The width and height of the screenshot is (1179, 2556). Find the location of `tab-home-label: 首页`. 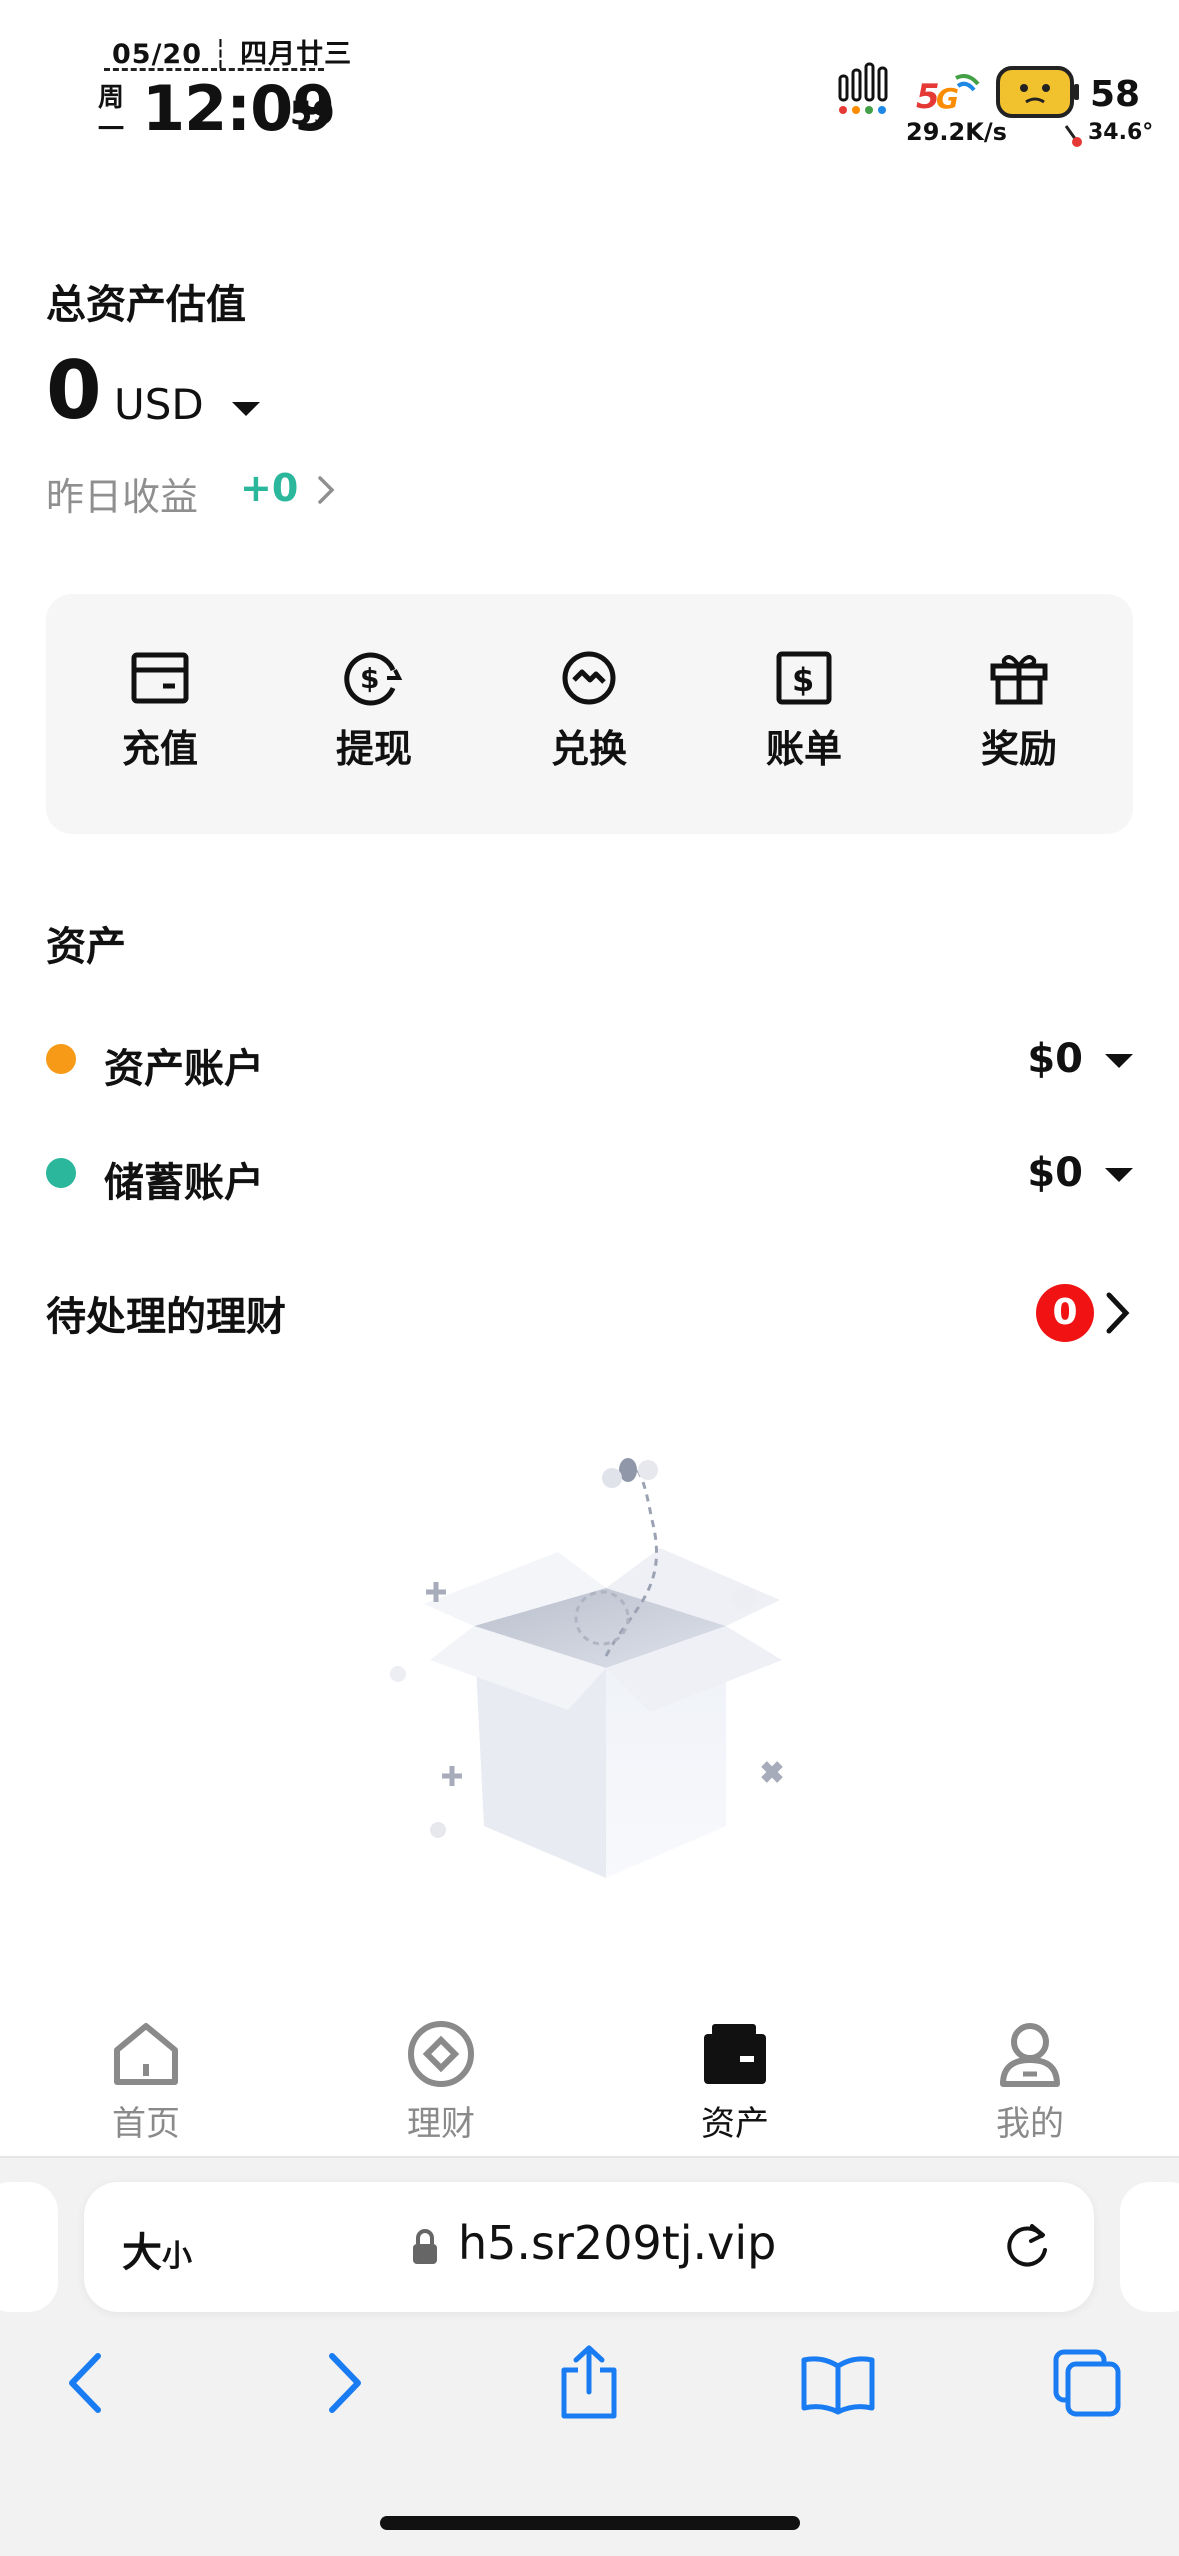

tab-home-label: 首页 is located at coordinates (146, 2124).